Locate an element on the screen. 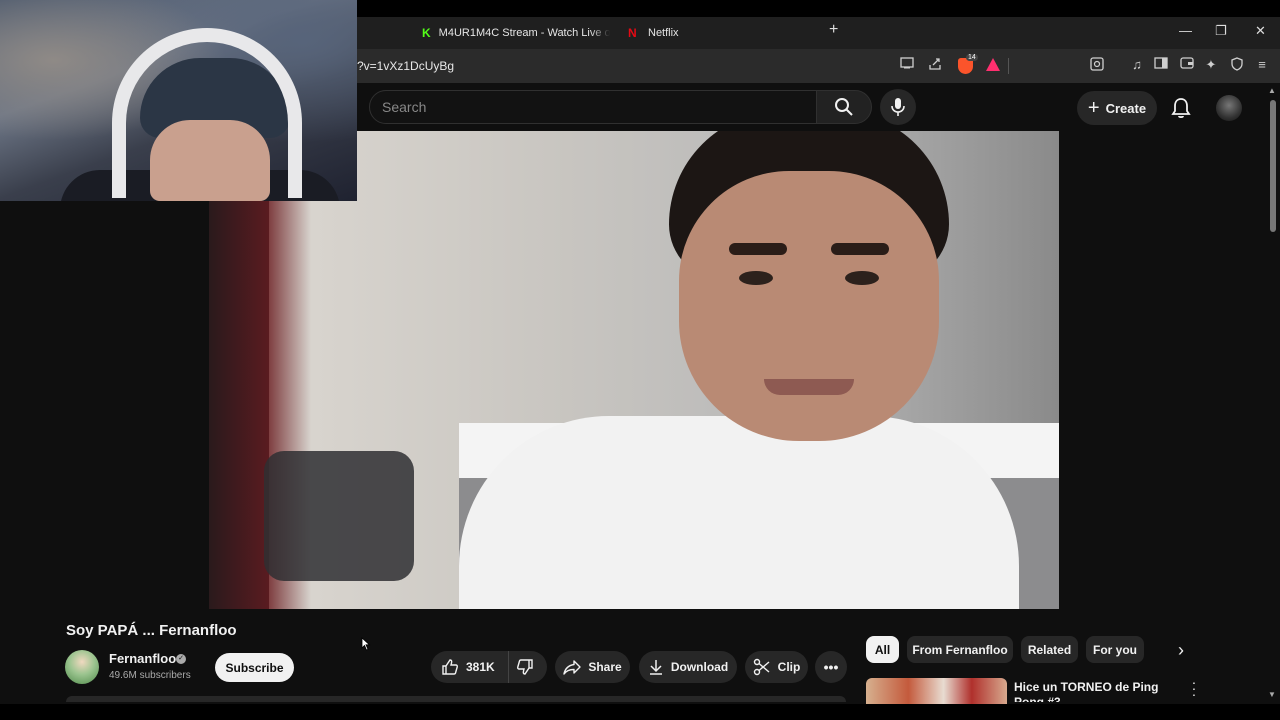 The width and height of the screenshot is (1280, 720). share-arrow-icon is located at coordinates (572, 667).